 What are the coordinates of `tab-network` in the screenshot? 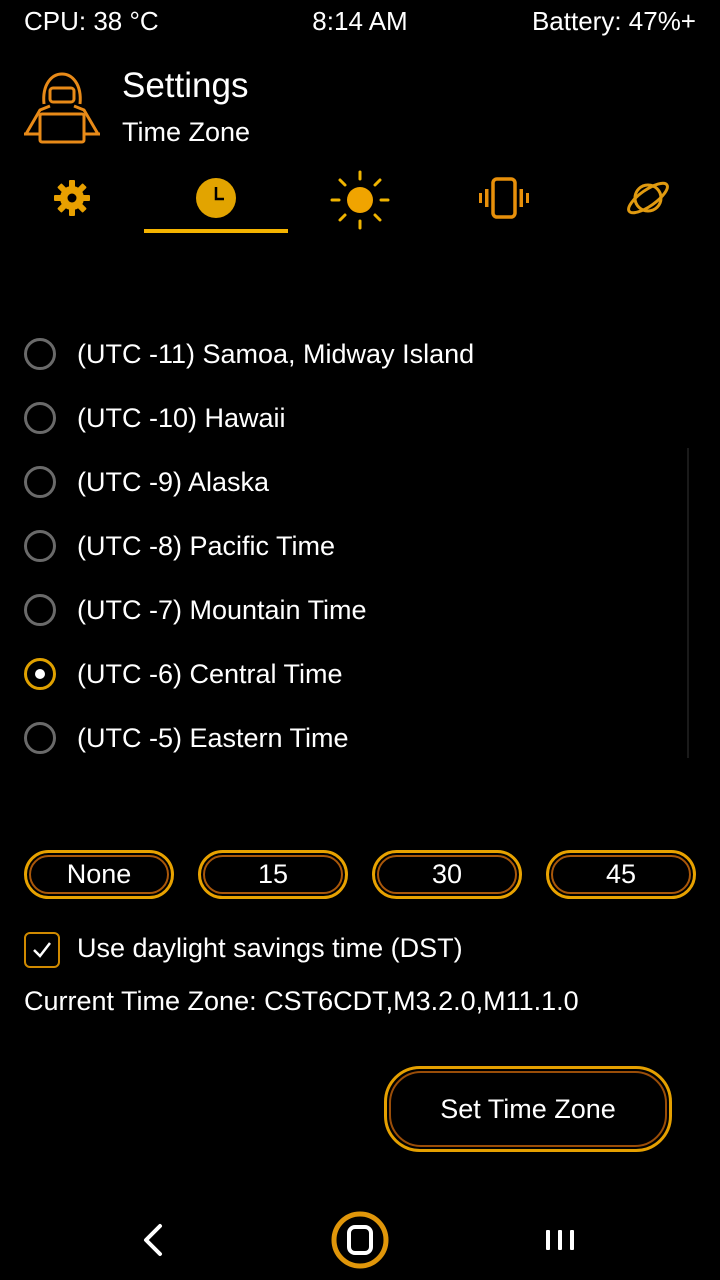 It's located at (648, 203).